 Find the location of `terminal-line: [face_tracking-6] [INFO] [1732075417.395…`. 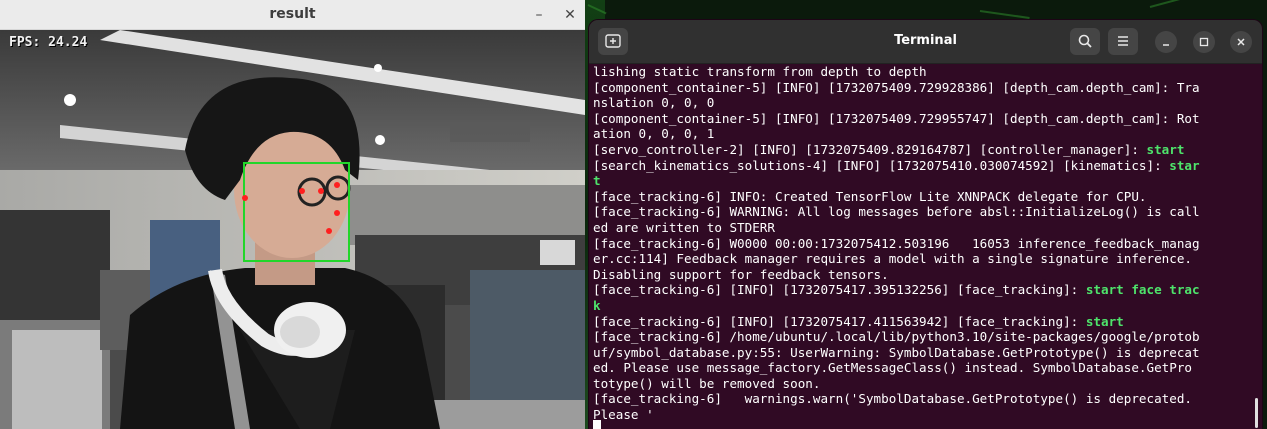

terminal-line: [face_tracking-6] [INFO] [1732075417.395… is located at coordinates (921, 290).